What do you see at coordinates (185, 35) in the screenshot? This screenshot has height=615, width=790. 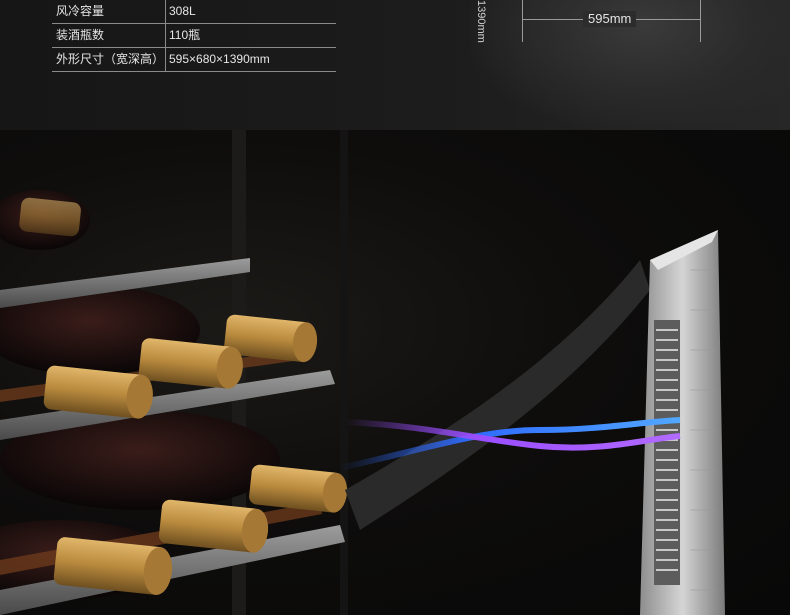 I see `spec-value: 110瓶` at bounding box center [185, 35].